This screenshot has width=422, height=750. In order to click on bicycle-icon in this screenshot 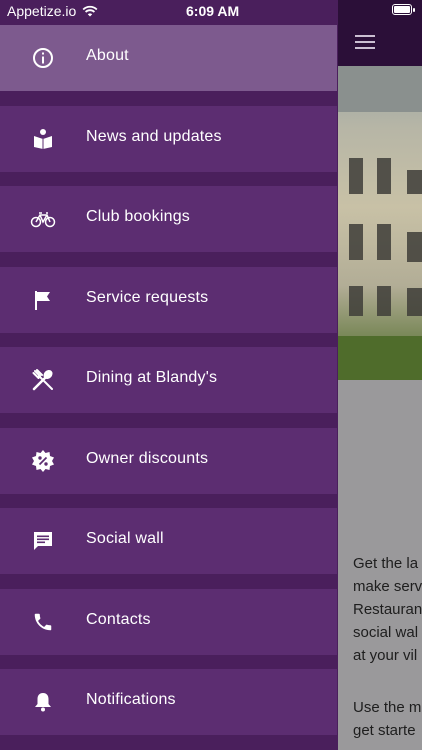, I will do `click(43, 219)`.